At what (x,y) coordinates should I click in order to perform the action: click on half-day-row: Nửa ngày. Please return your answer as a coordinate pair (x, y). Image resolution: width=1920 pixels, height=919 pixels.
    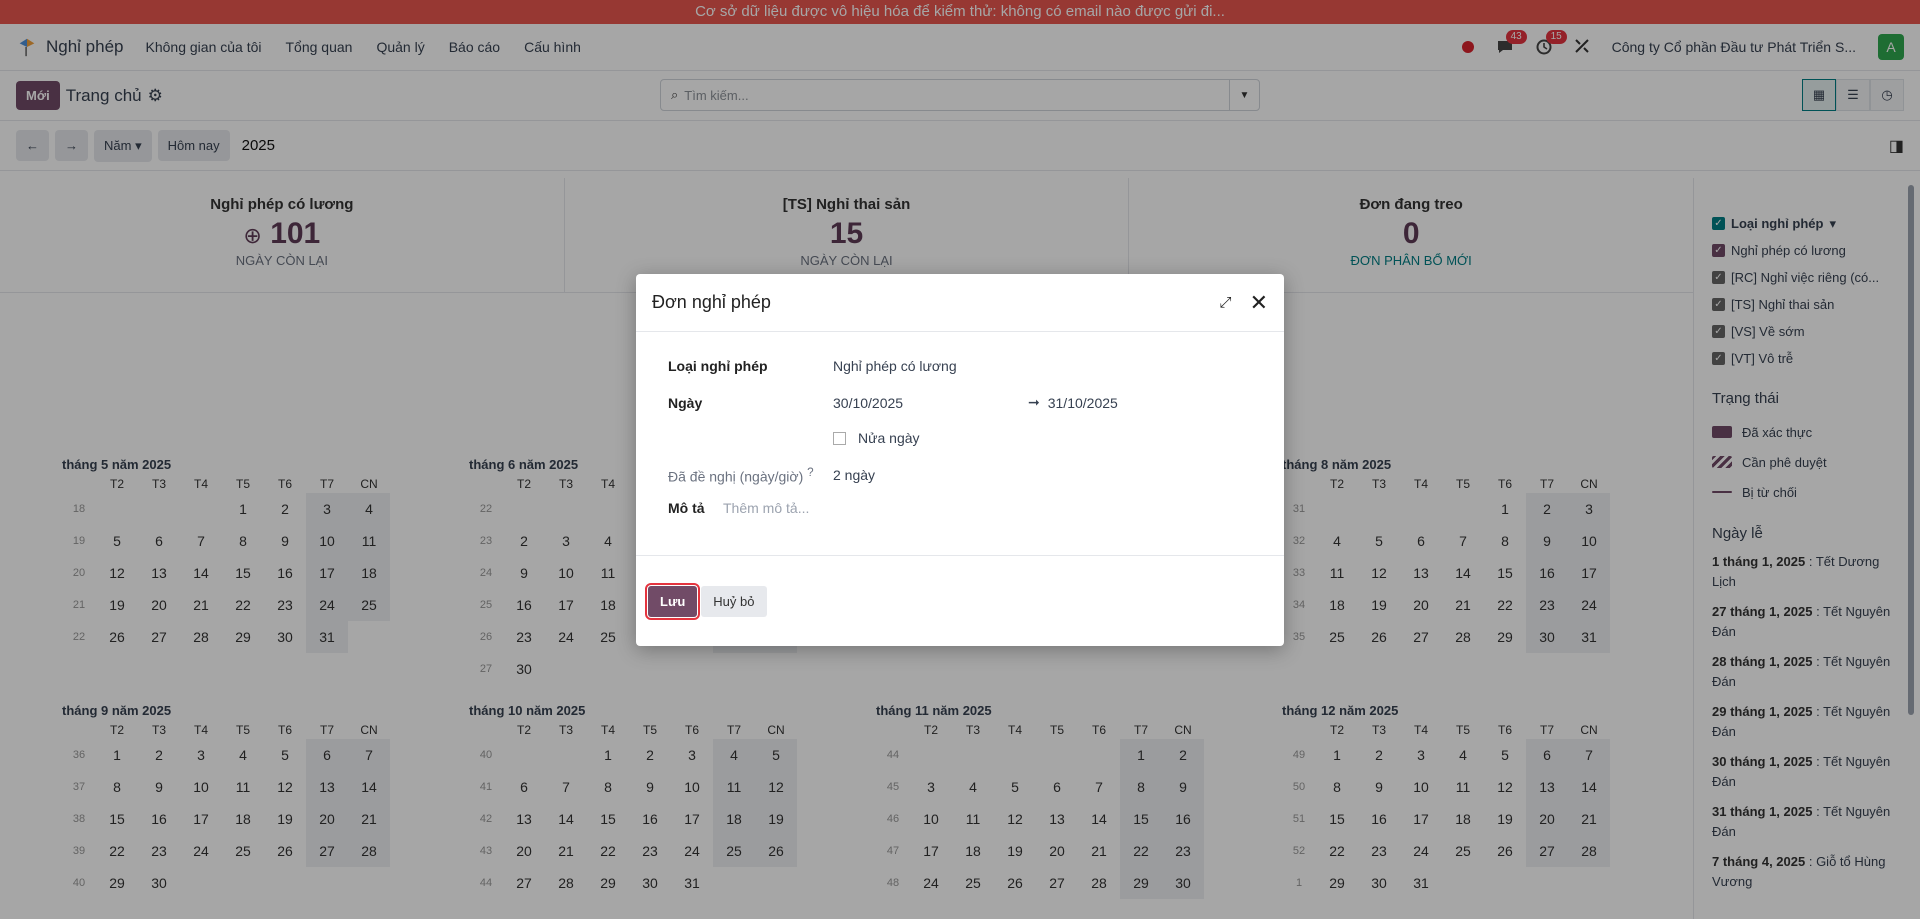
    Looking at the image, I should click on (794, 438).